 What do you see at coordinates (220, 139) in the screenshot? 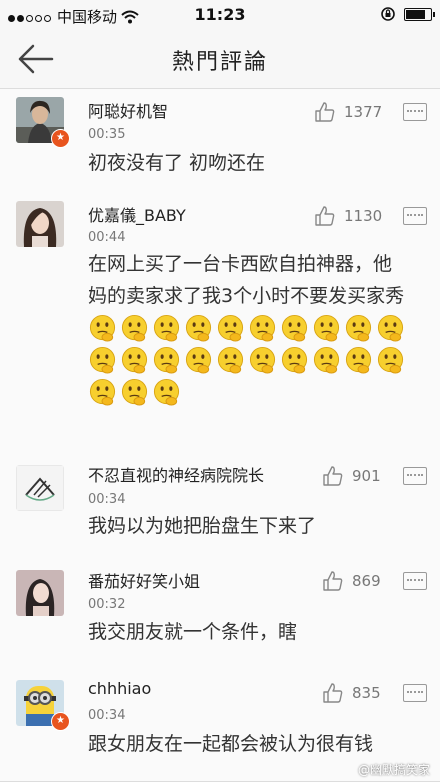
I see `comment-item: ★ 阿聪好机智 00:35 1377 初夜没有了 初吻还在` at bounding box center [220, 139].